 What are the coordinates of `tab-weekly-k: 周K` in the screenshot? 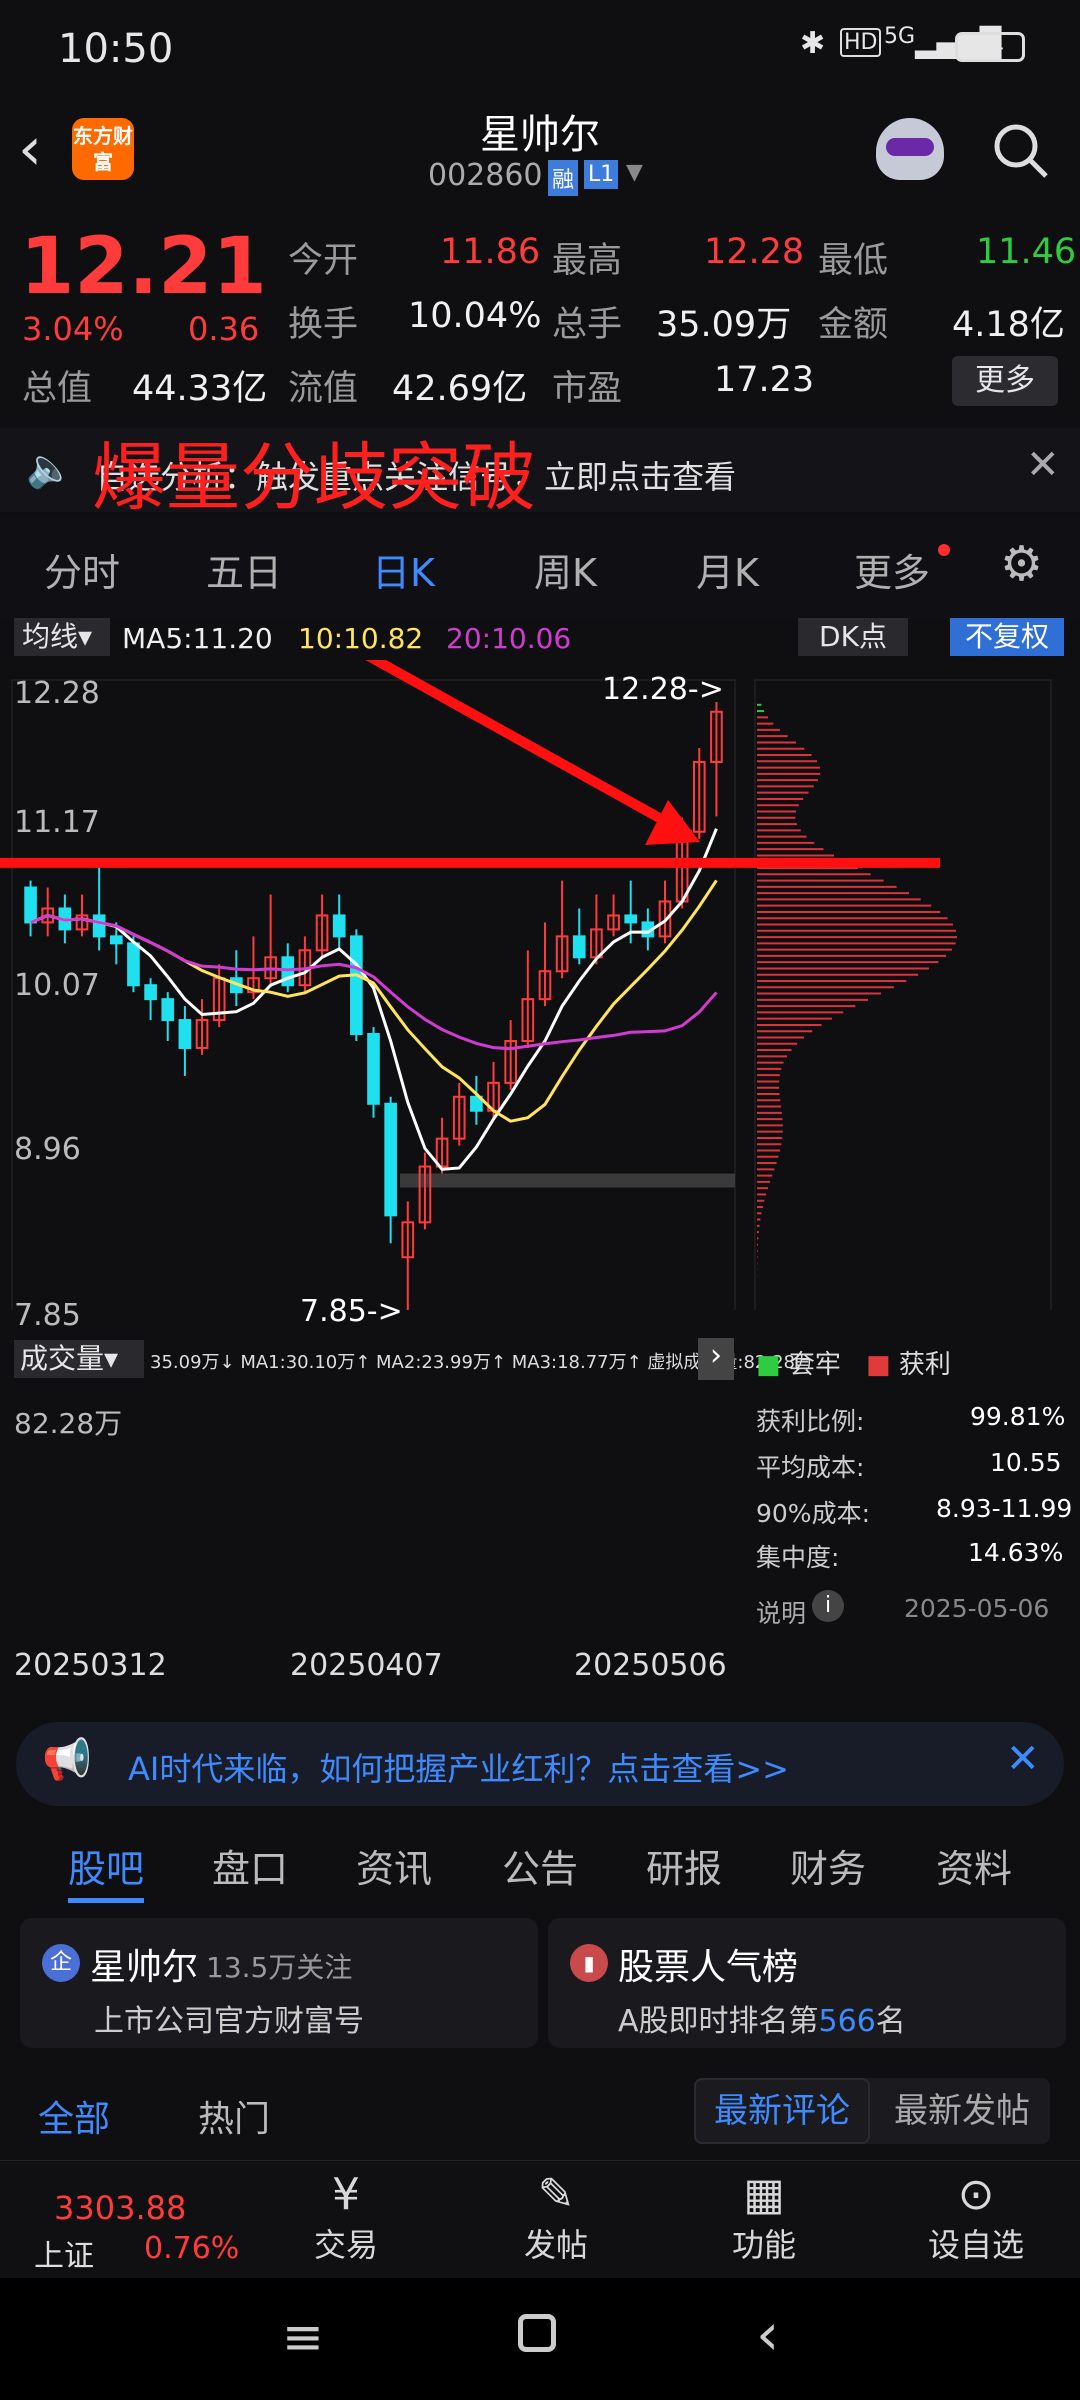 It's located at (565, 569).